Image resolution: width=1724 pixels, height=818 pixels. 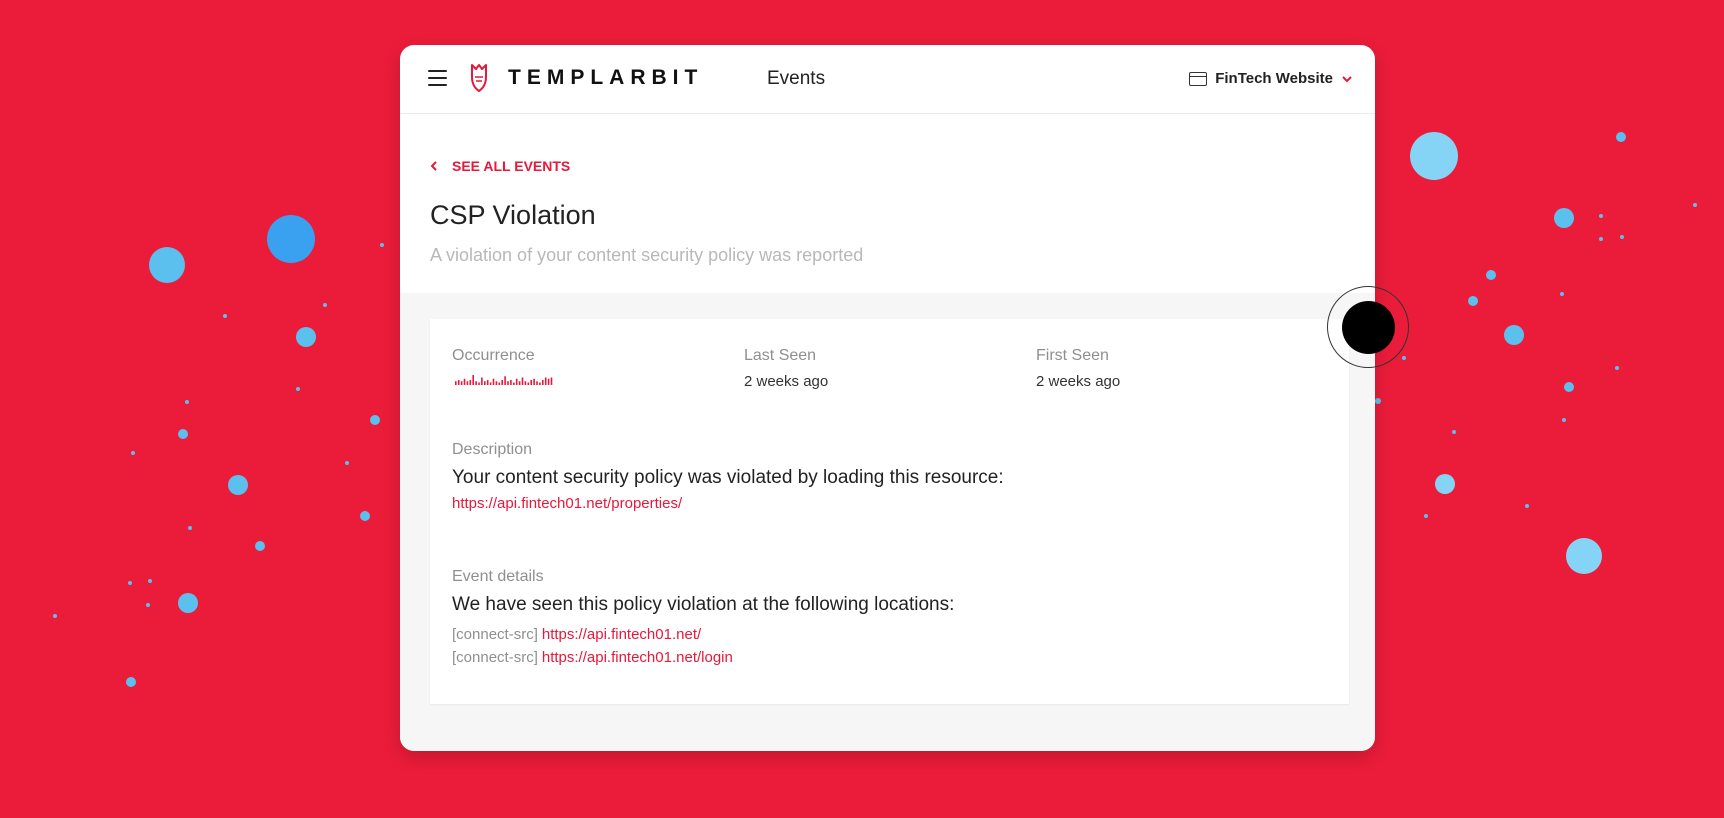 What do you see at coordinates (786, 368) in the screenshot?
I see `last-seen-stat: Last Seen 2 weeks ago` at bounding box center [786, 368].